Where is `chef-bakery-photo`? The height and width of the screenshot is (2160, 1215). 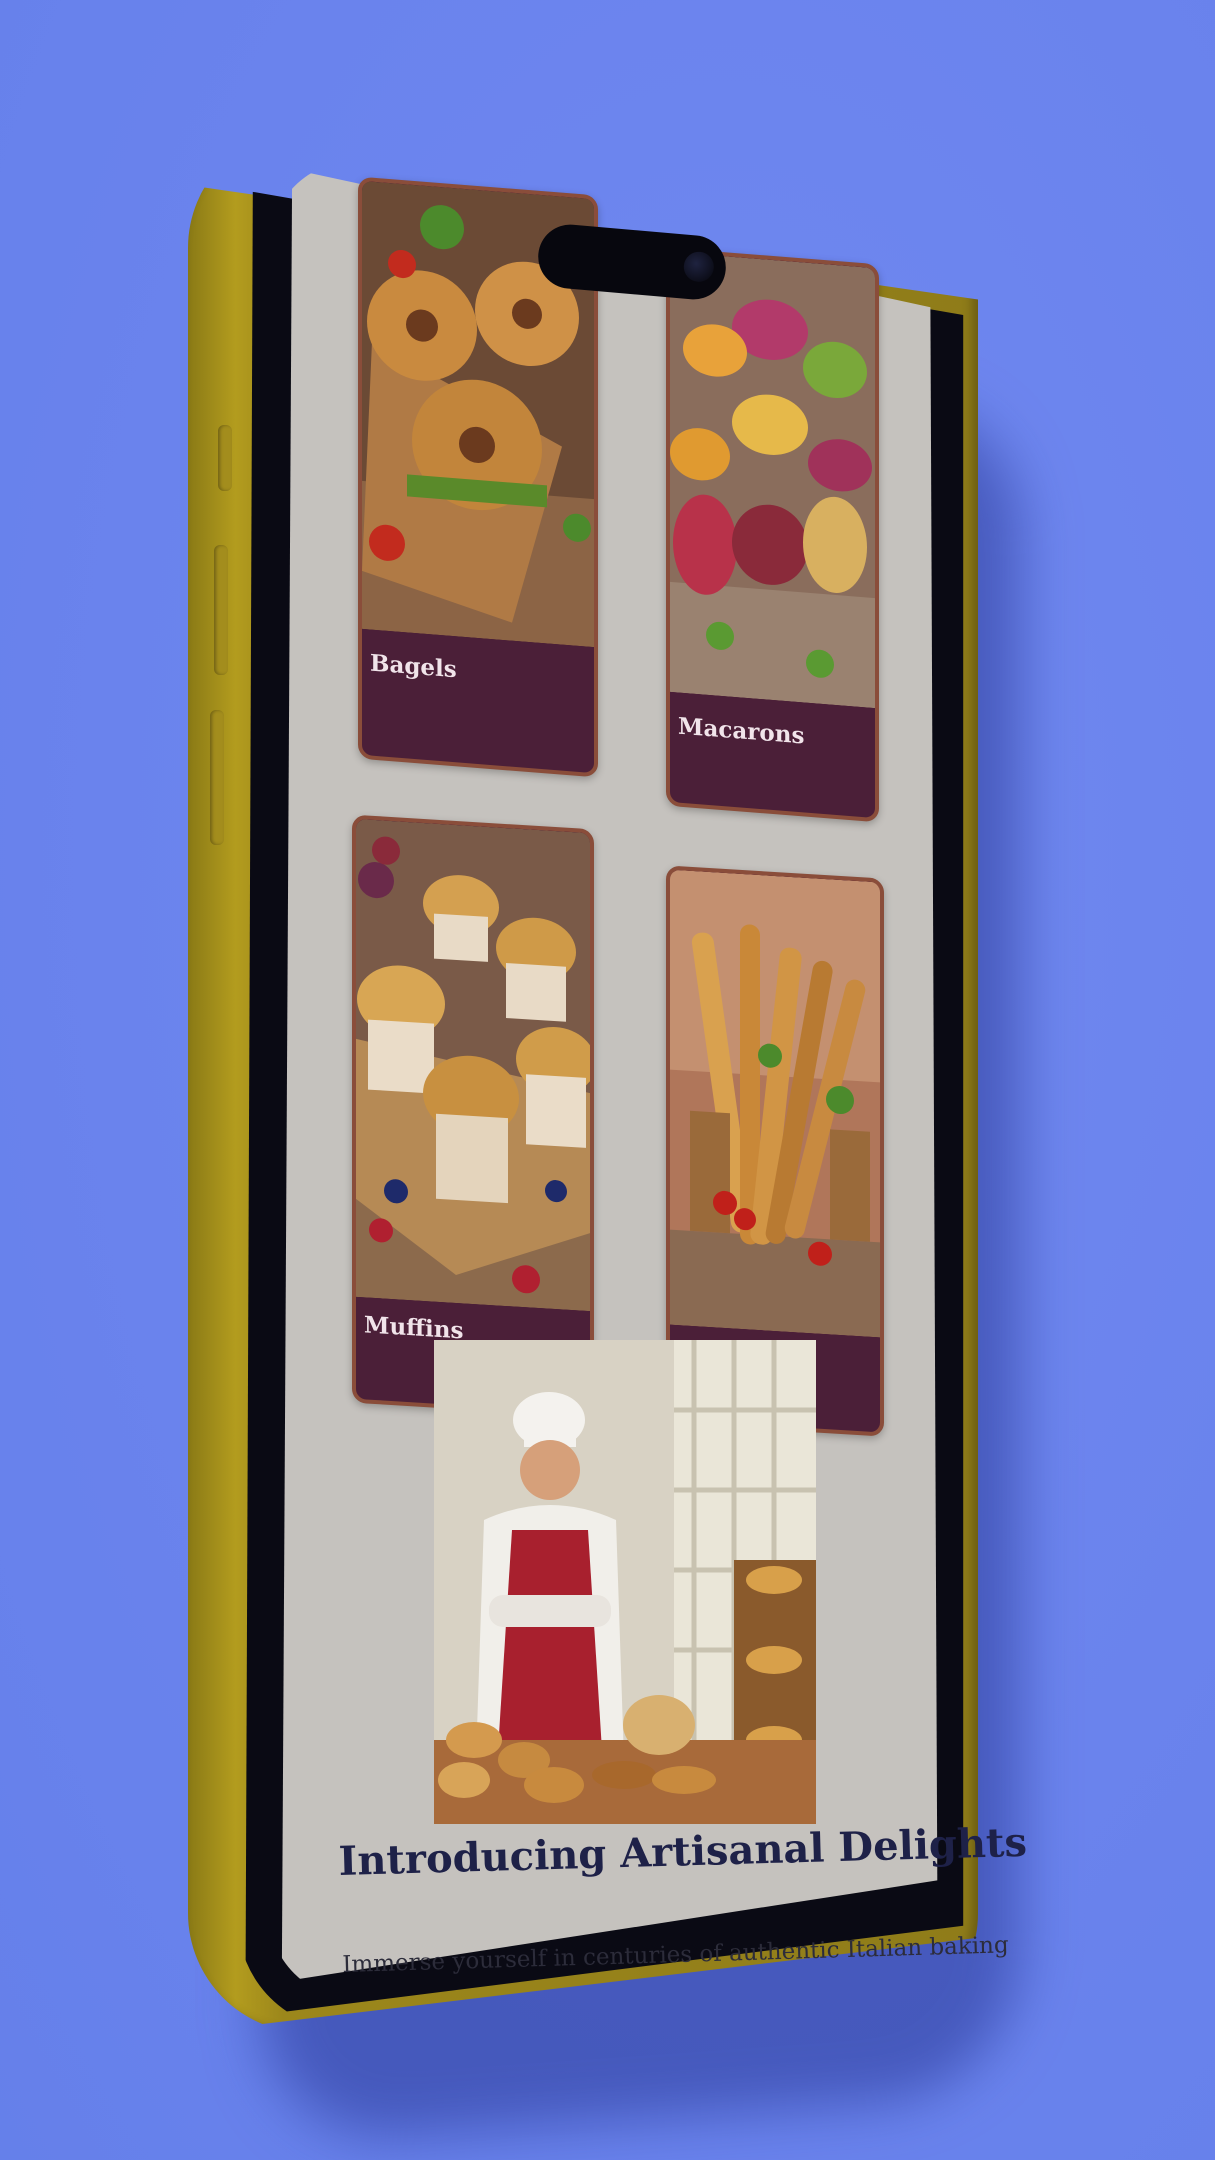 chef-bakery-photo is located at coordinates (625, 1582).